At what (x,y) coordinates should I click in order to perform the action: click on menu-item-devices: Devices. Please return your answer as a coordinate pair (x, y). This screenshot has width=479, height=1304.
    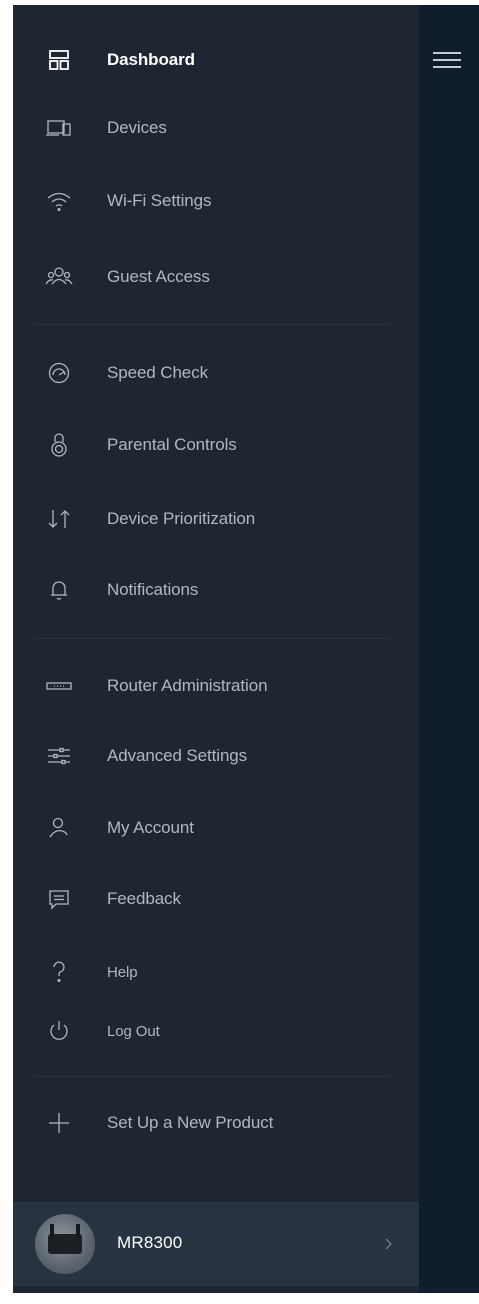
    Looking at the image, I should click on (216, 128).